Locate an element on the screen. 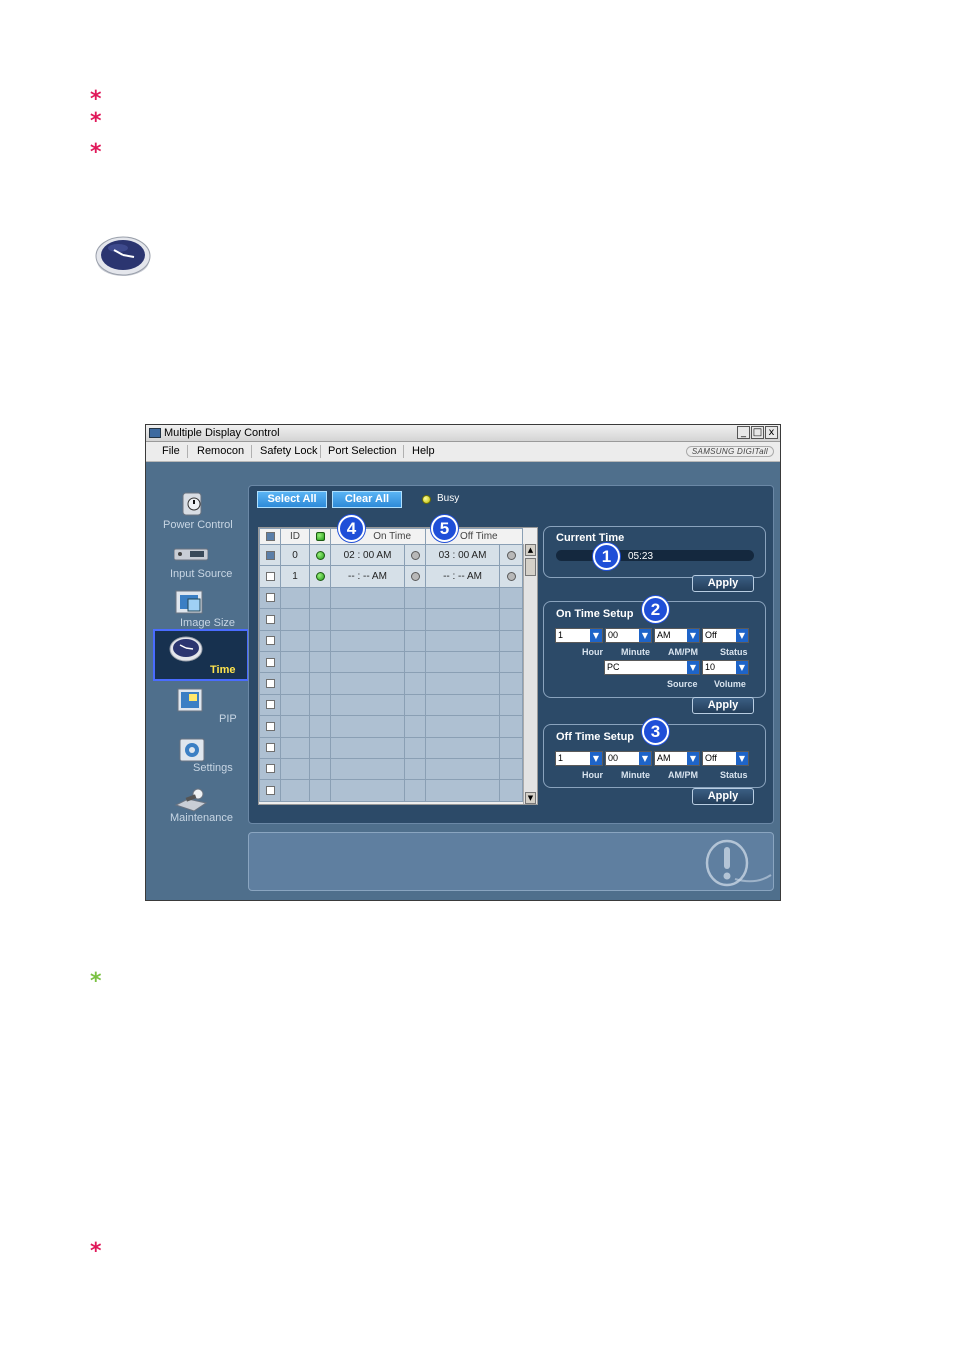 This screenshot has width=954, height=1350. scroll-up-icon: ▲ is located at coordinates (530, 550).